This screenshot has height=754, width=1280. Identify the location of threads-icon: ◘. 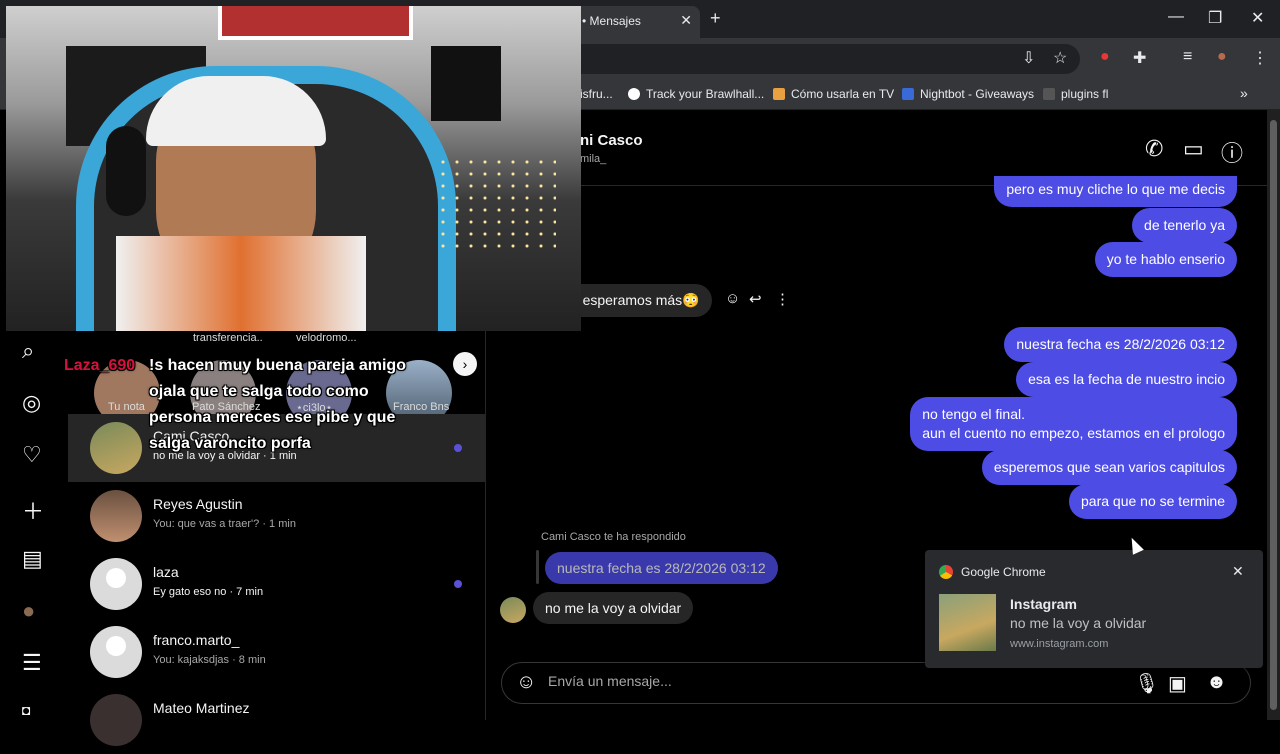
(26, 710).